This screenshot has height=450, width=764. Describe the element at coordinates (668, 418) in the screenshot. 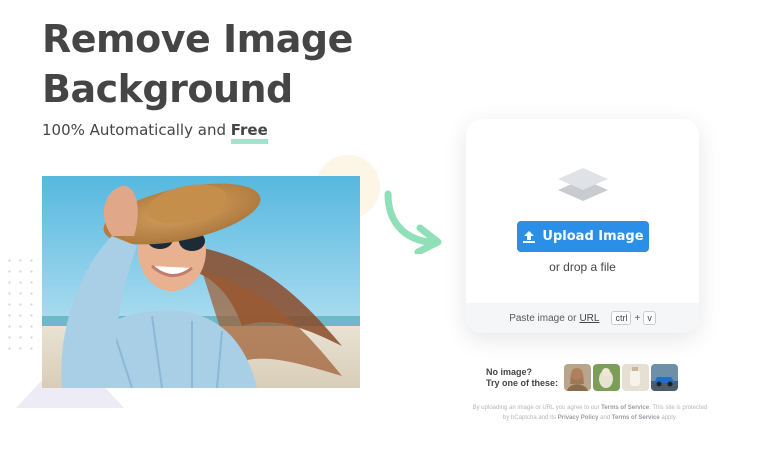

I see `legal-text-4: apply.` at that location.